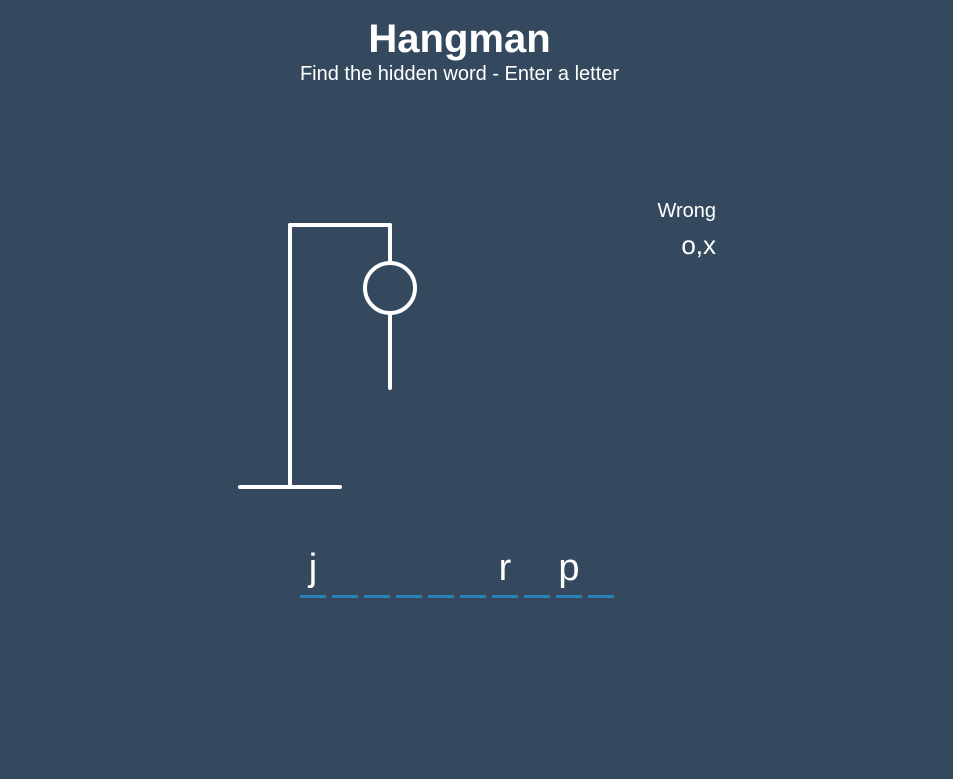  I want to click on wrong-letters-panel: Wrong o,x, so click(686, 229).